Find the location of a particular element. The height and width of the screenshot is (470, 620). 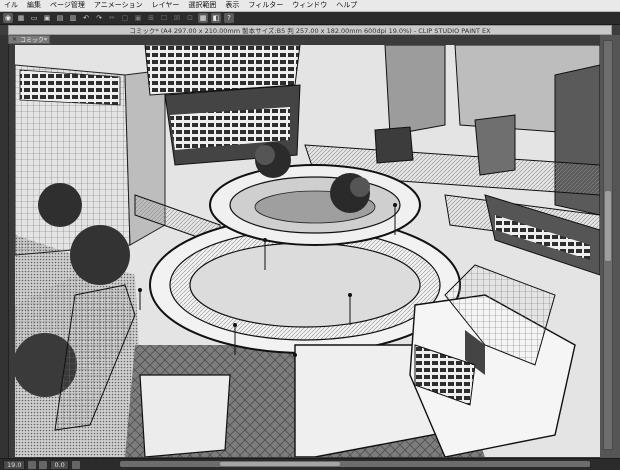

command-bar: ◉ ▦ ▭ ▣ ▤ ▥ ↶ ↷ ✂ ▢ ▣ ⊞ ☐ ☒ ⊡ ▦ ◧ ? is located at coordinates (310, 18).